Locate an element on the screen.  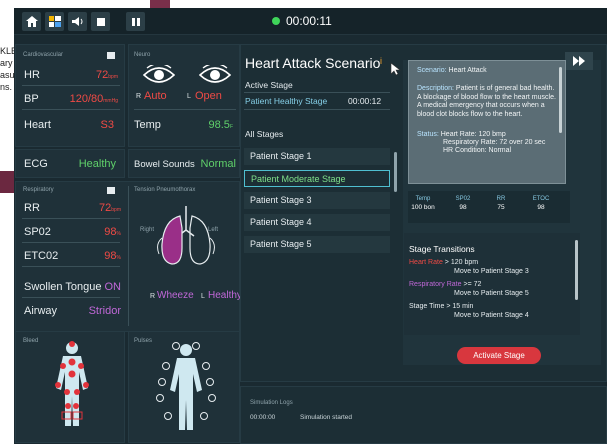
stage-item: Patient Stage 1 is located at coordinates (317, 156).